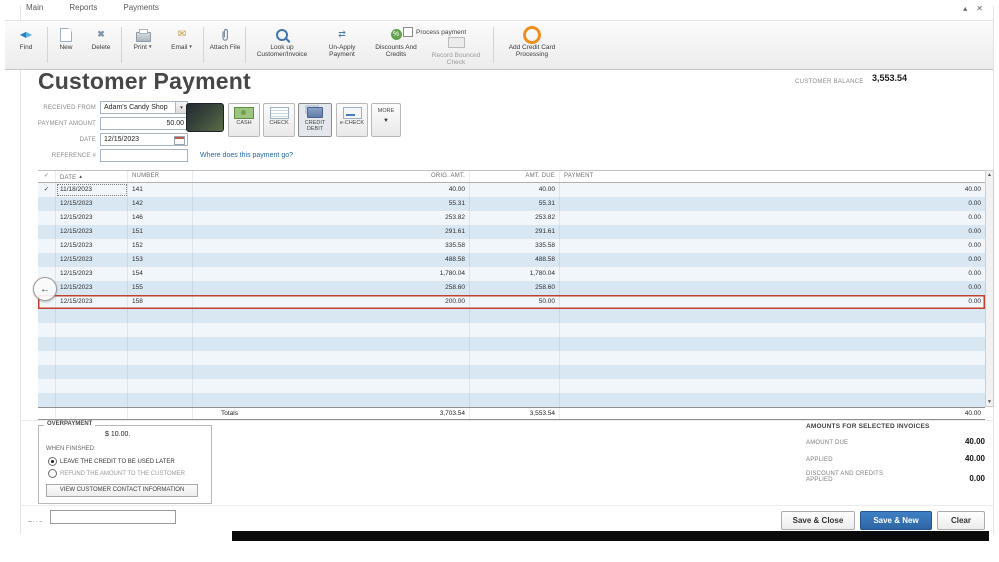 The image size is (999, 562). I want to click on new-button: New, so click(66, 38).